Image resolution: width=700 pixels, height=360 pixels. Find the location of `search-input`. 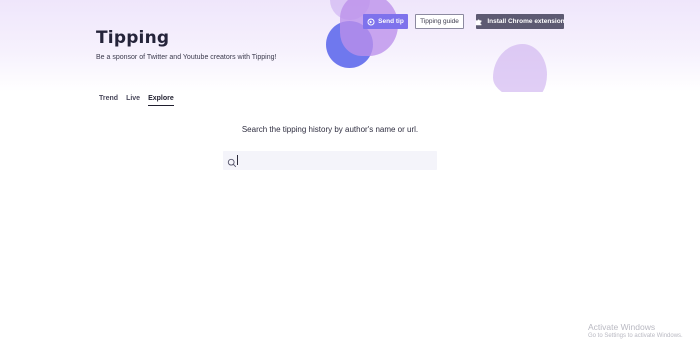

search-input is located at coordinates (335, 160).